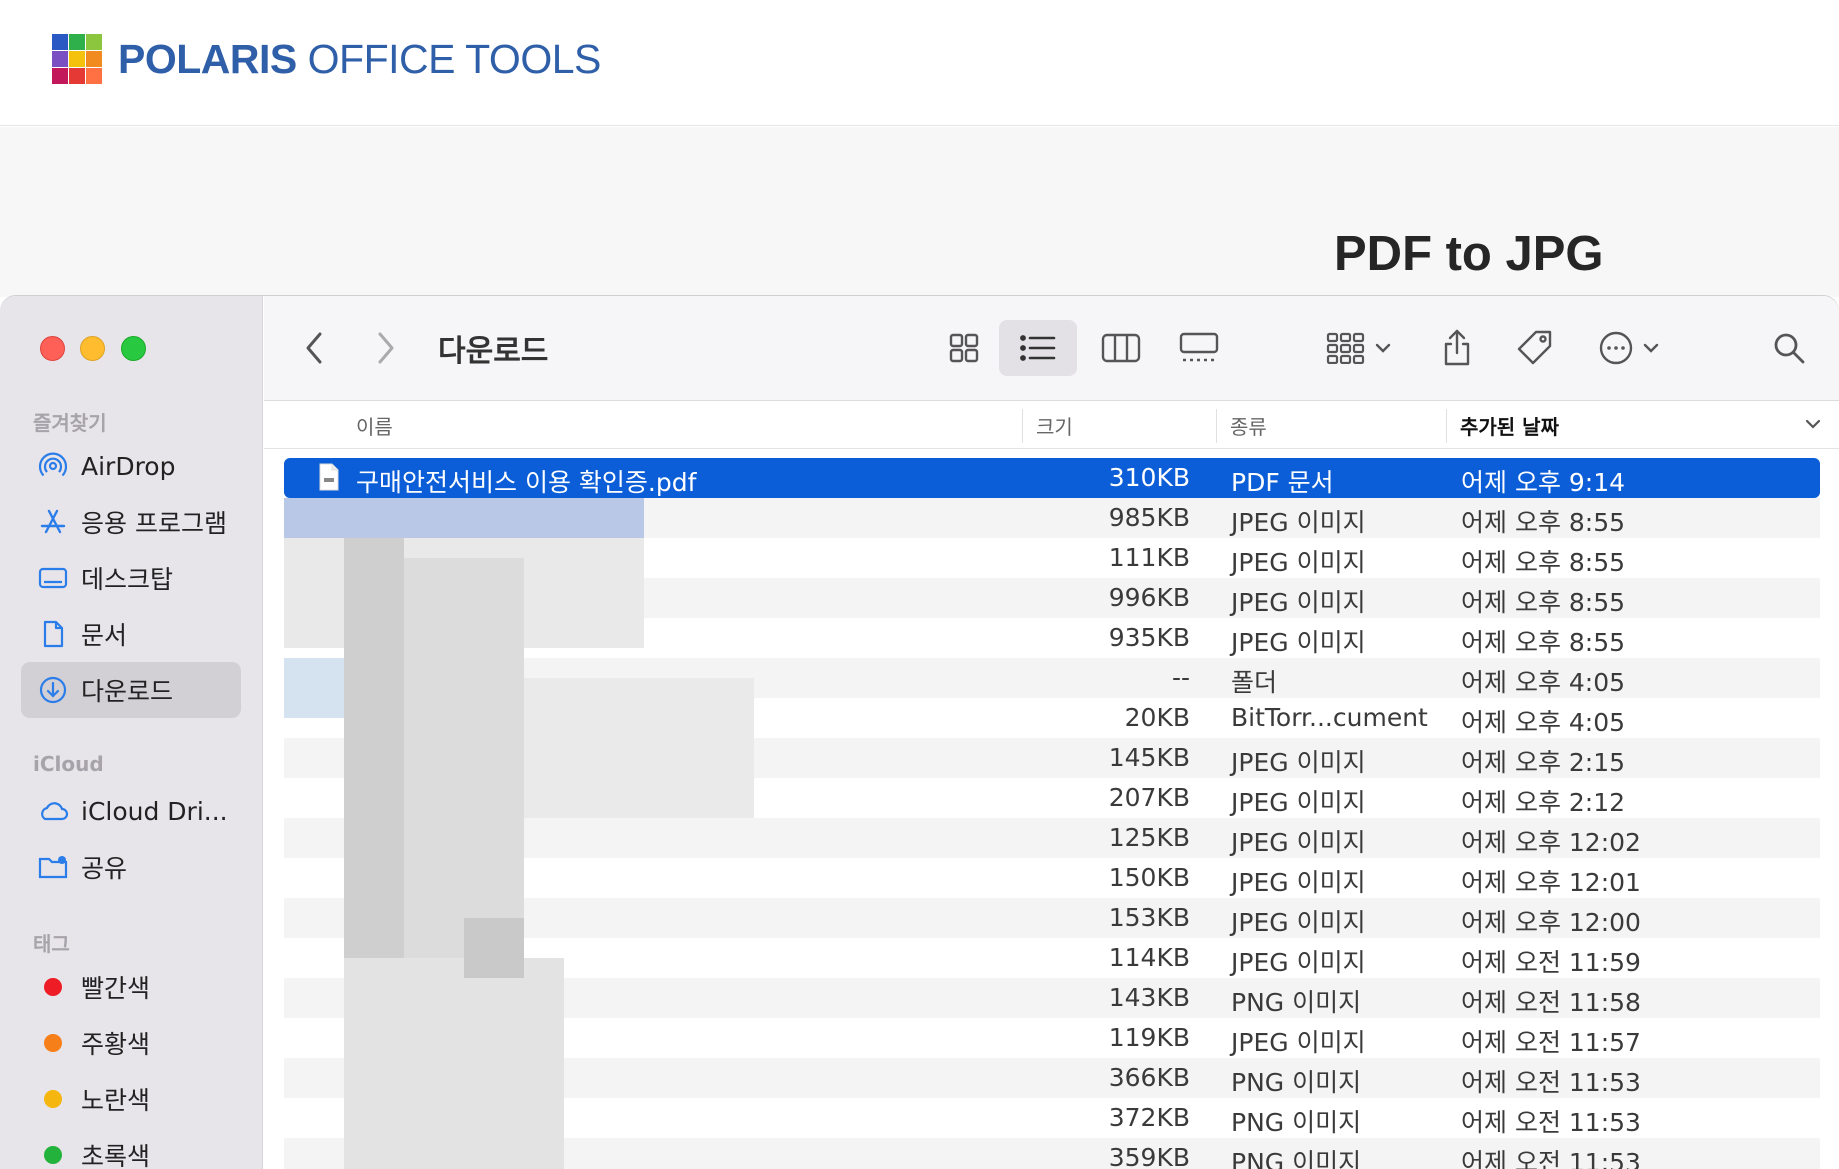 The width and height of the screenshot is (1839, 1169). I want to click on sidebar-item-label: 주황색, so click(116, 1044).